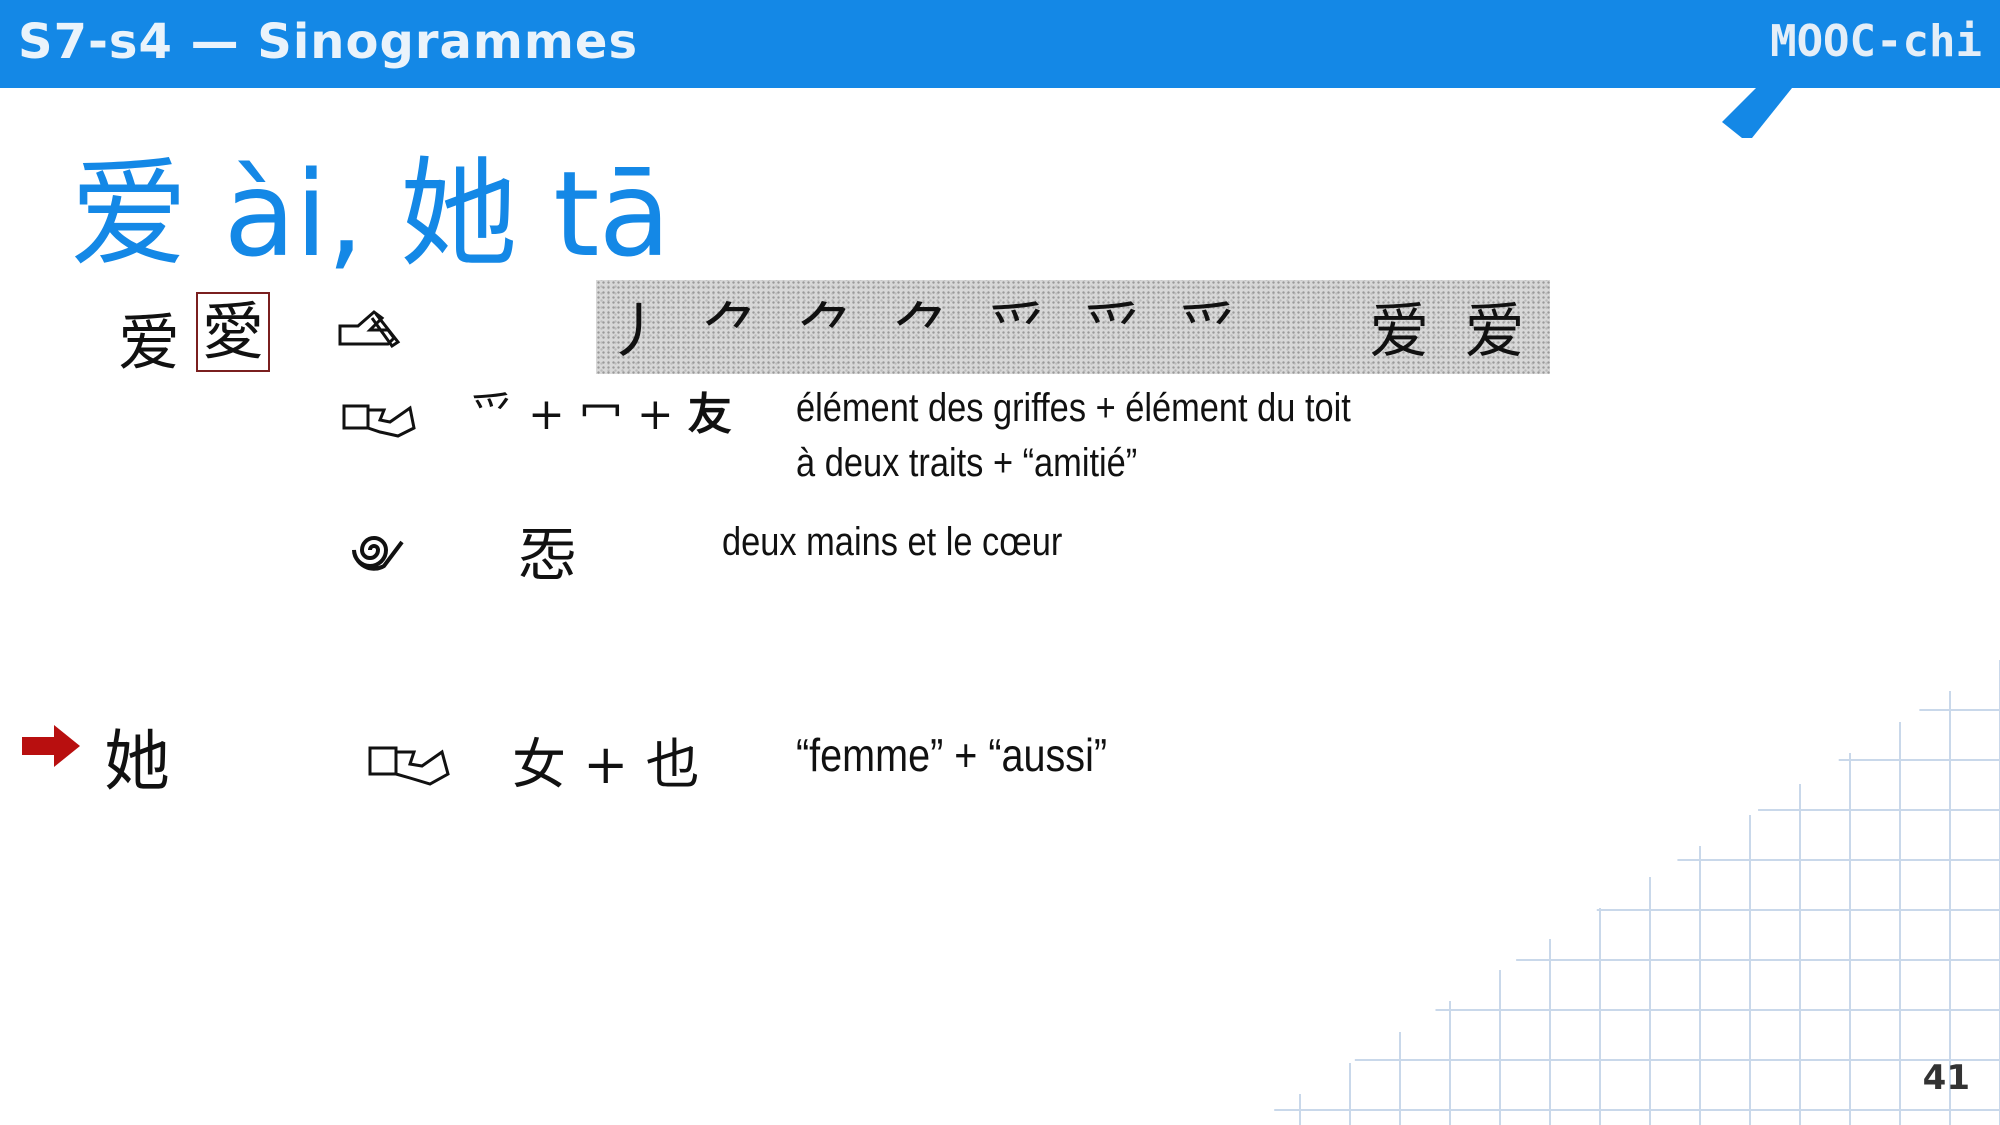 The height and width of the screenshot is (1125, 2000). I want to click on ta-explanation: “femme” + “aussi”, so click(951, 755).